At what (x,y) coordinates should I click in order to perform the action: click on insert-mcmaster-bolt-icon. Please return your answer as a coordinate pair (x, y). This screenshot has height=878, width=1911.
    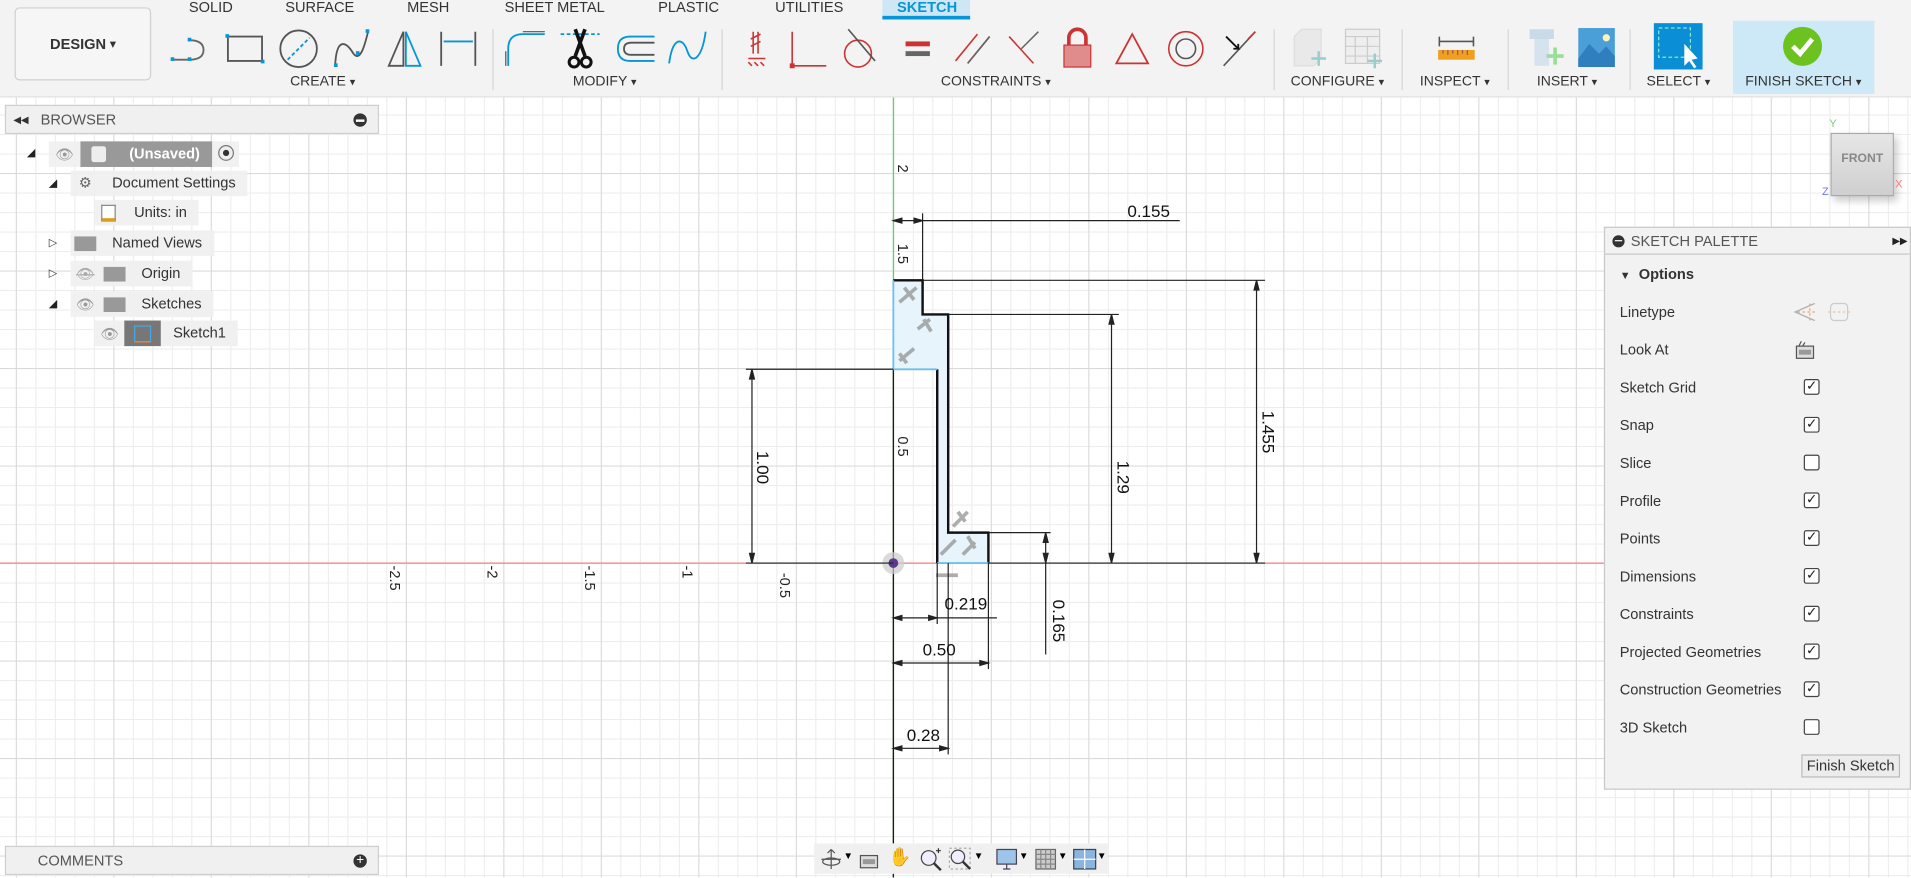
    Looking at the image, I should click on (1544, 47).